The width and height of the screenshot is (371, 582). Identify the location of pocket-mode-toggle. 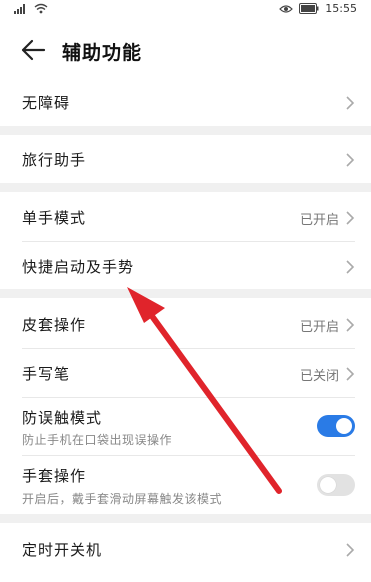
(336, 426).